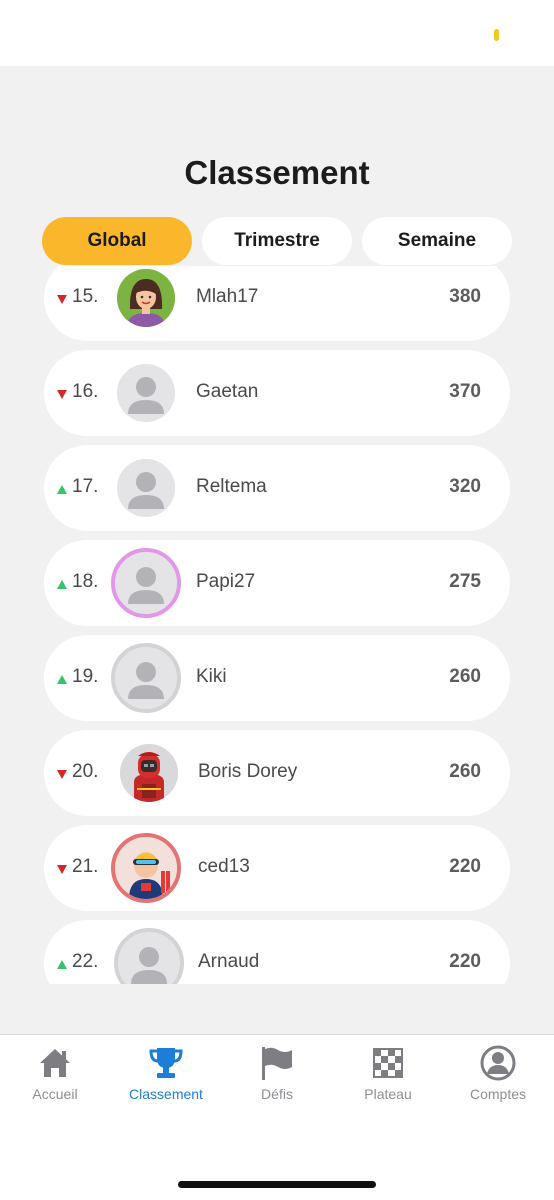 The width and height of the screenshot is (554, 1200). Describe the element at coordinates (277, 33) in the screenshot. I see `top-bar` at that location.